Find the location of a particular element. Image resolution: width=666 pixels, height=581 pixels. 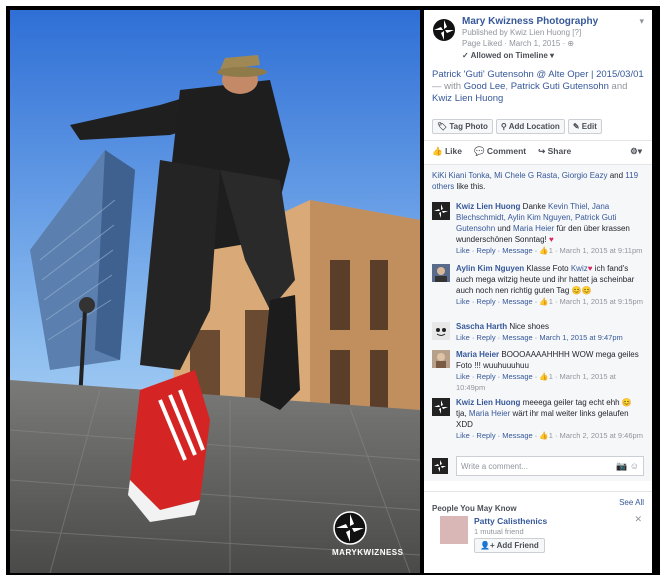

published-by: Published by Kwiz Lien Huong [?] is located at coordinates (522, 32).